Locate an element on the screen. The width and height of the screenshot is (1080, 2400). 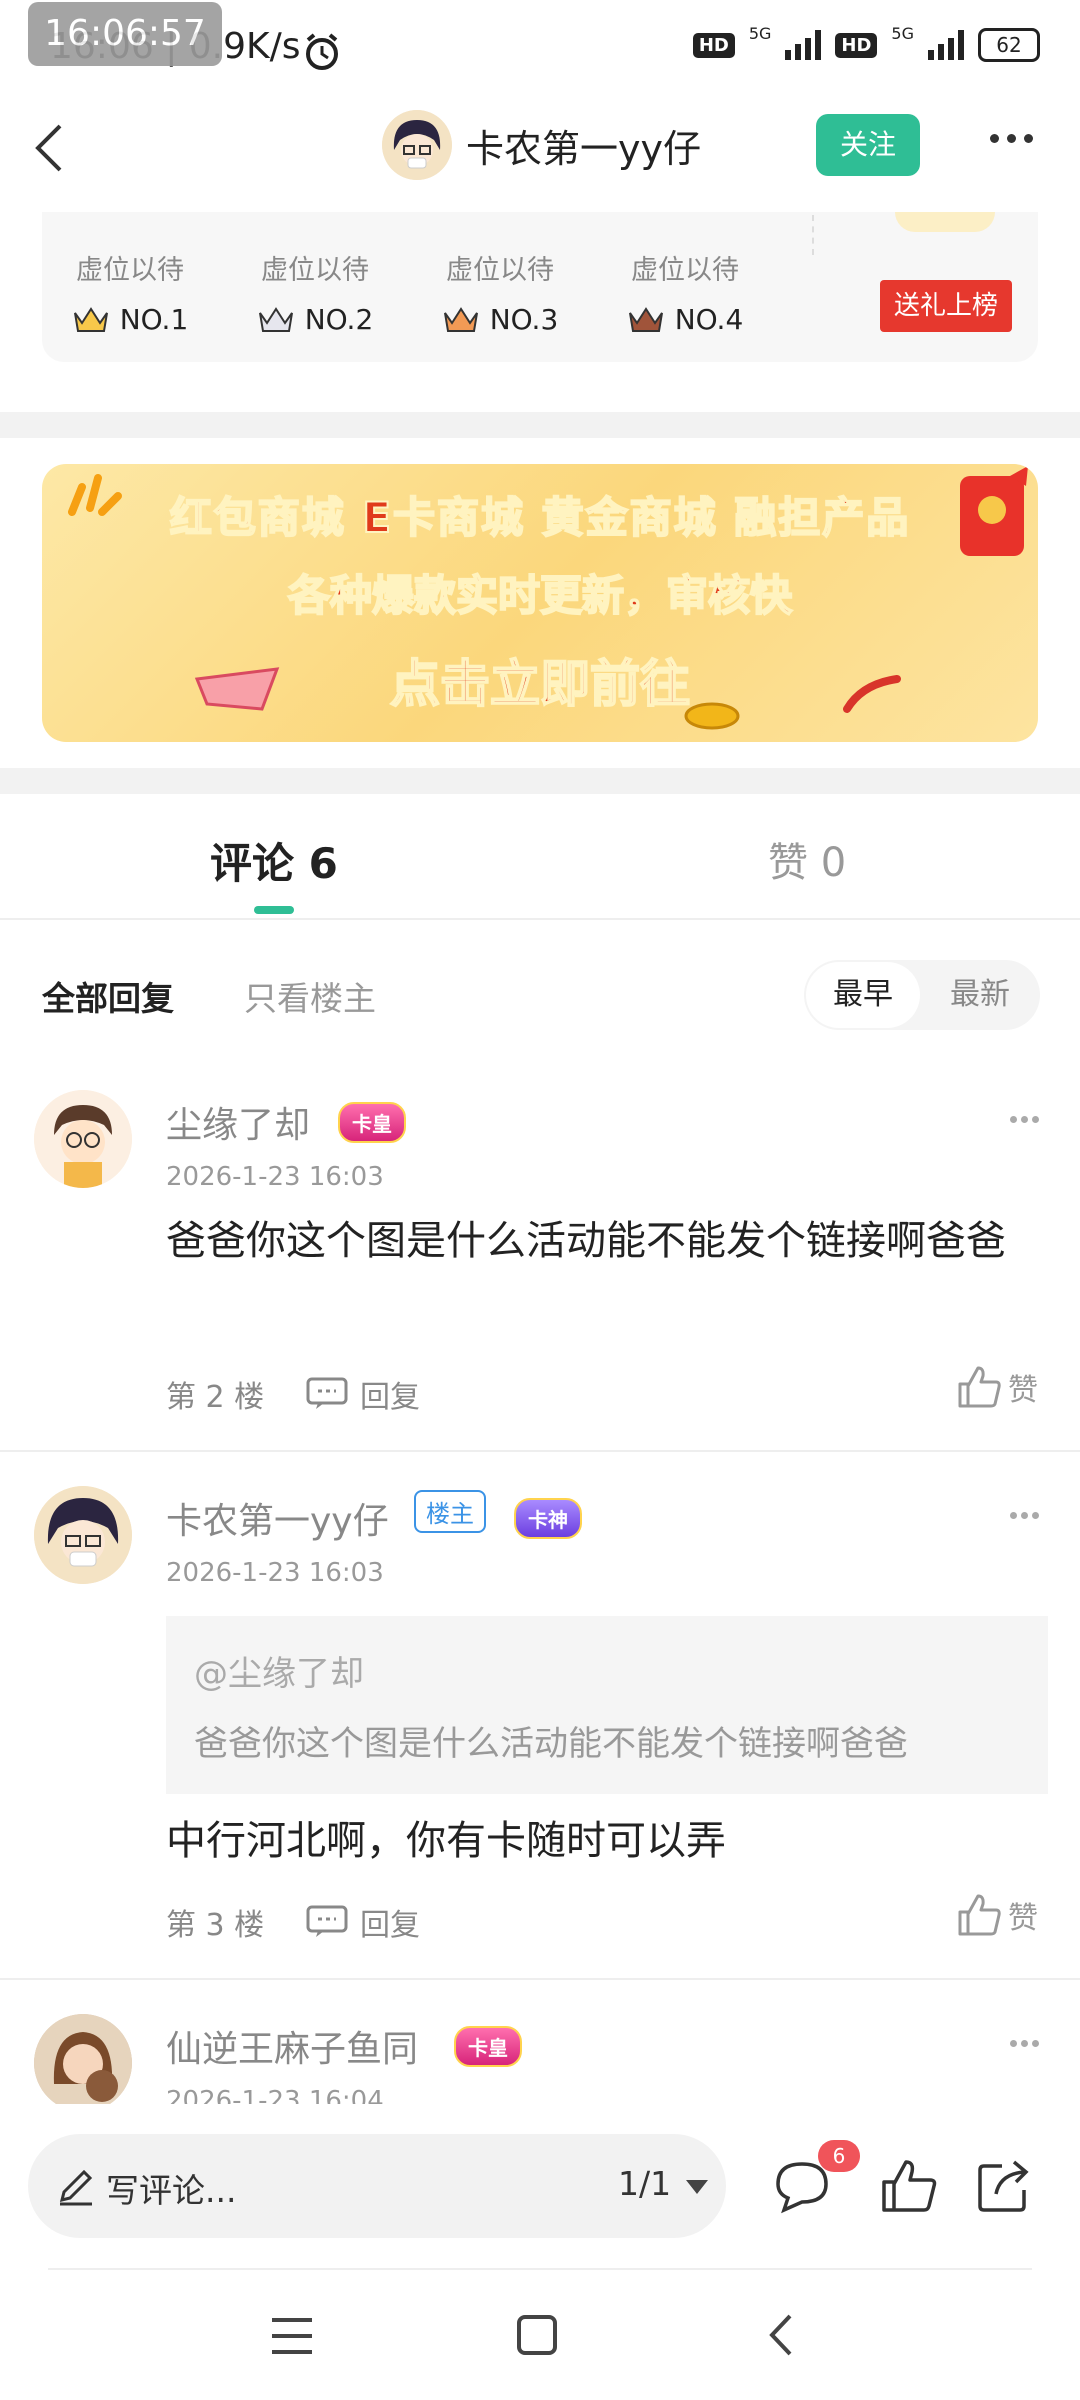
author-avatar is located at coordinates (417, 145).